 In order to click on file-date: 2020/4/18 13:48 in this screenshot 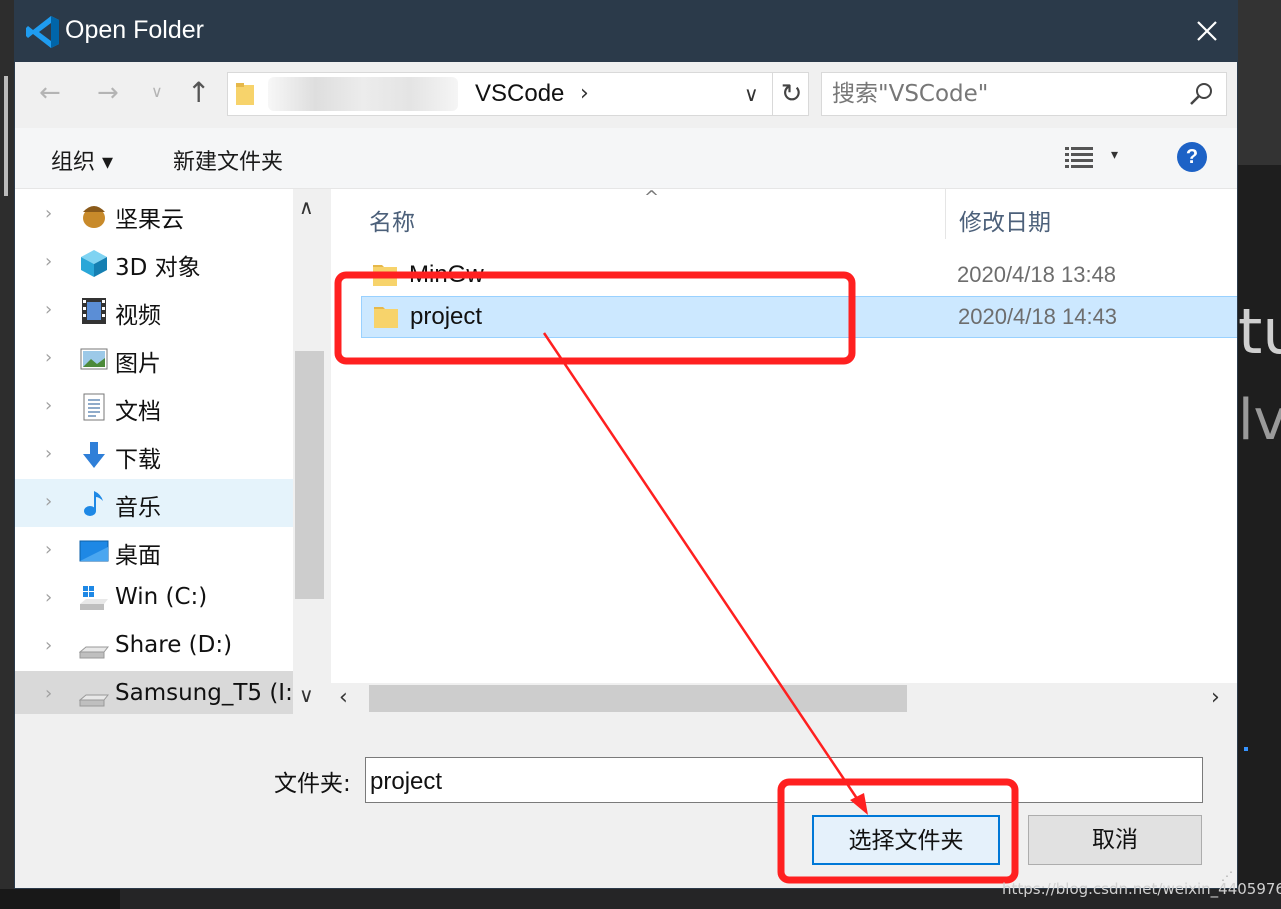, I will do `click(1037, 274)`.